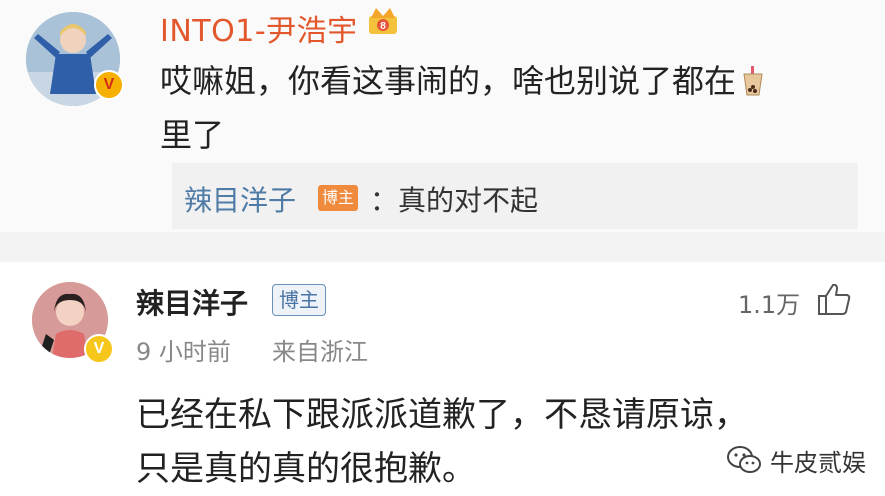 This screenshot has width=885, height=496. I want to click on timestamp: 9 小时前, so click(183, 352).